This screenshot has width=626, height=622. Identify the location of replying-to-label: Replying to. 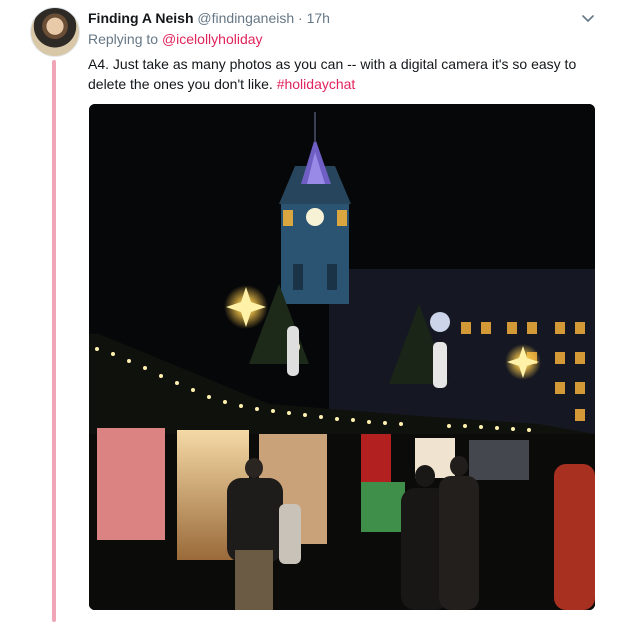
(123, 39).